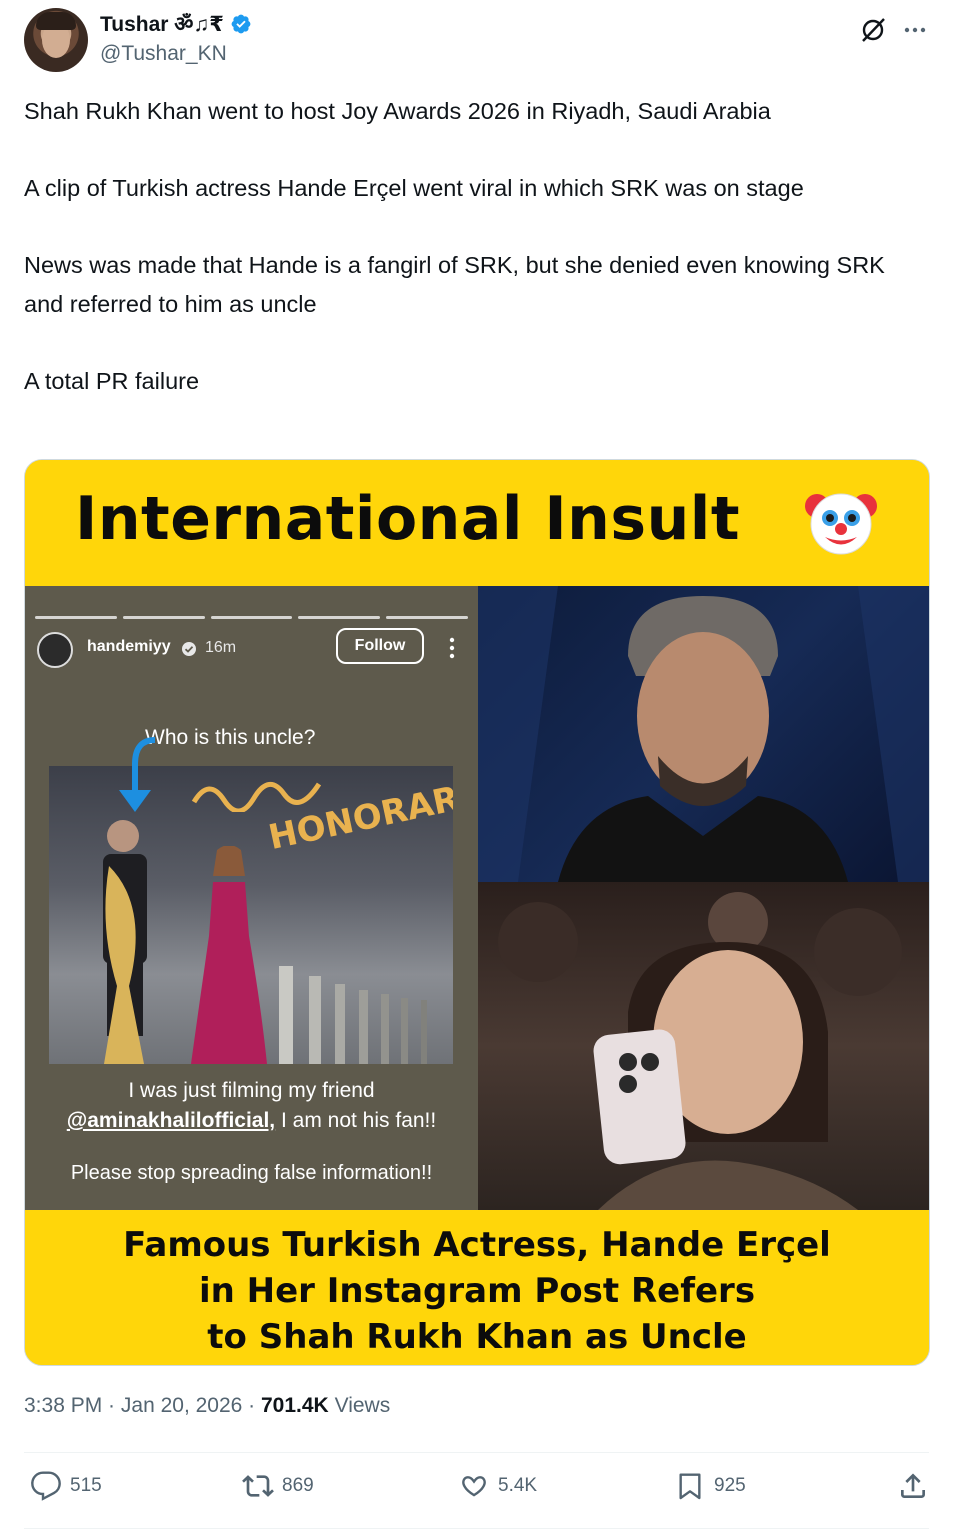 The image size is (953, 1531). What do you see at coordinates (356, 1120) in the screenshot?
I see `story-caption-line2-rest: I am not his fan!!` at bounding box center [356, 1120].